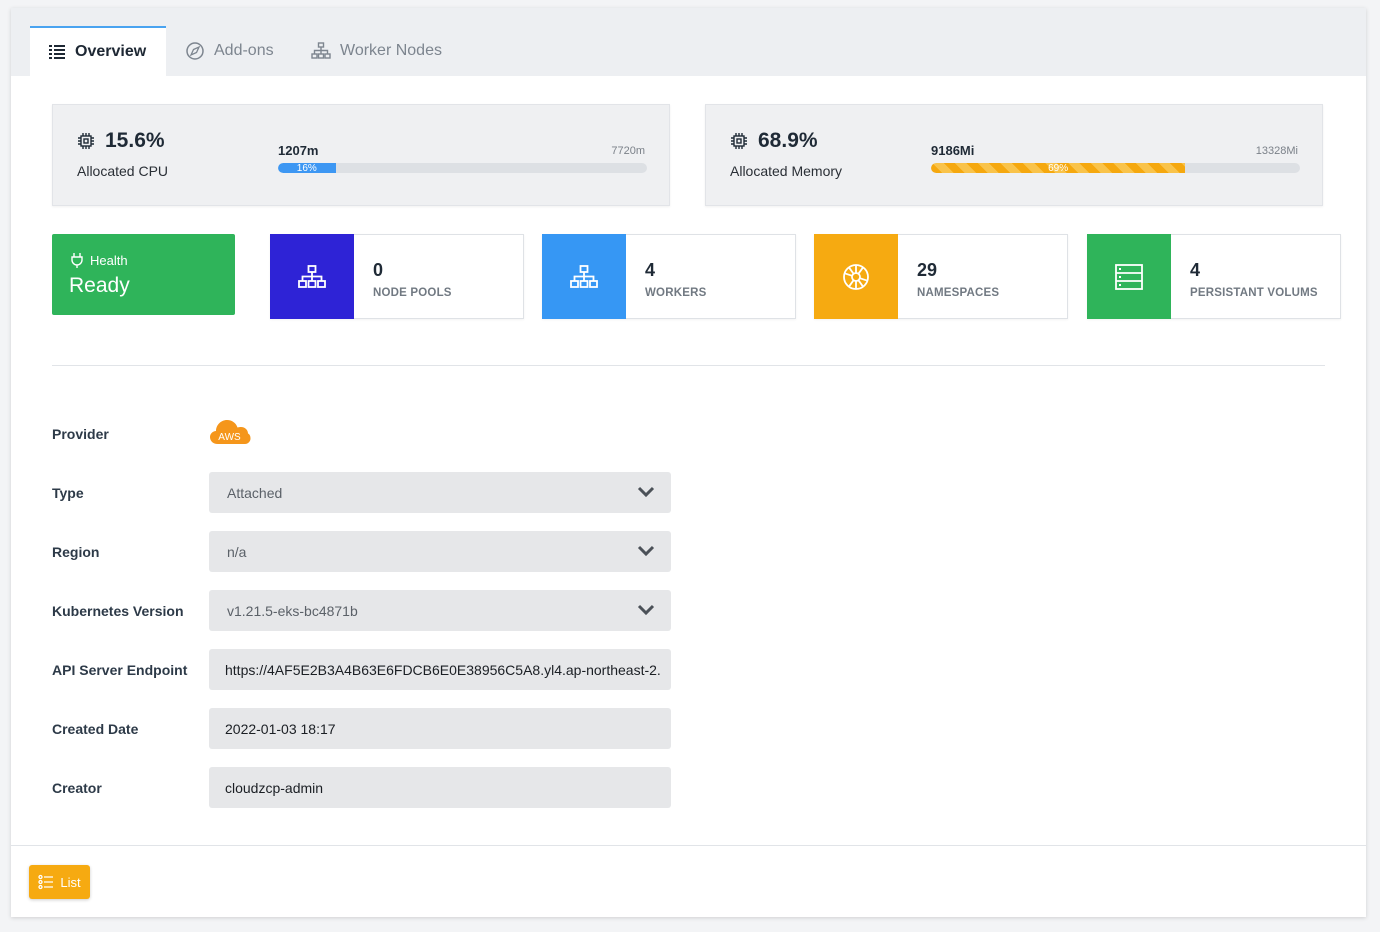  Describe the element at coordinates (118, 611) in the screenshot. I see `kubernetes-version-label: Kubernetes Version` at that location.